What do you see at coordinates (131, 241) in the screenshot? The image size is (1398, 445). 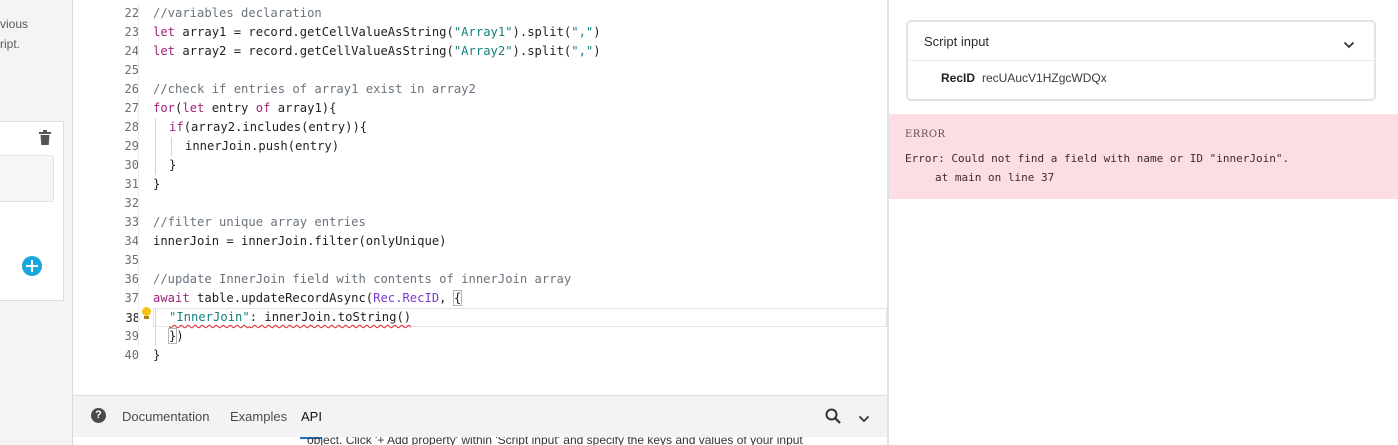 I see `line-number: 34` at bounding box center [131, 241].